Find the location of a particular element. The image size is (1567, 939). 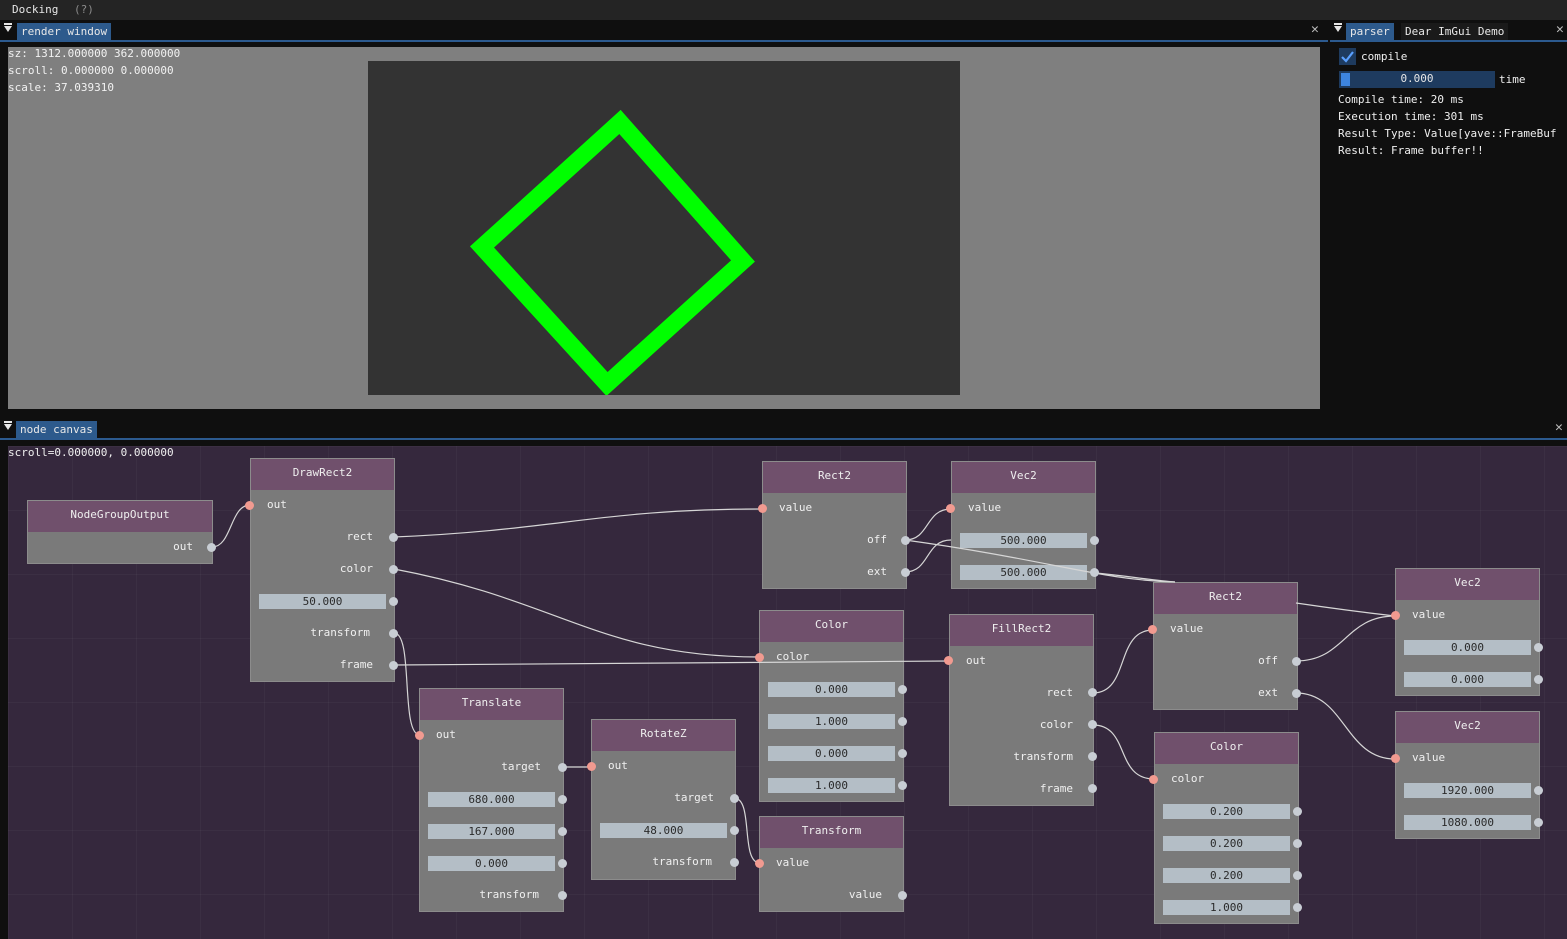

value-field: 680.000 is located at coordinates (491, 799).